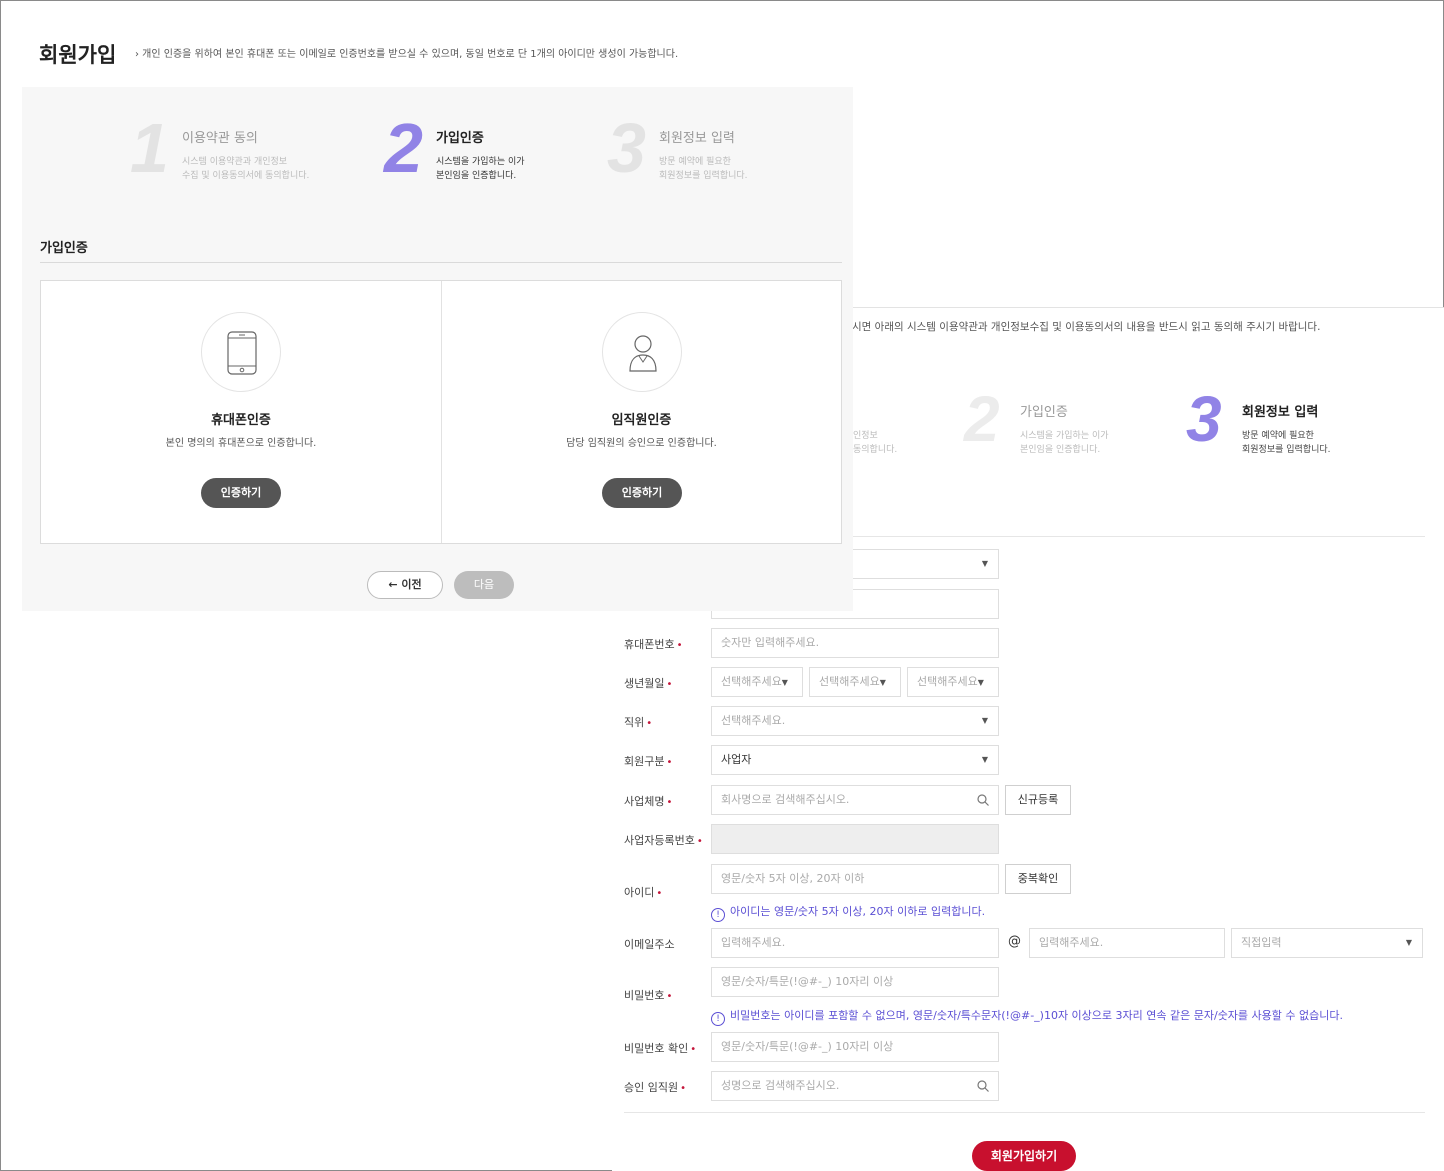 The height and width of the screenshot is (1171, 1444). What do you see at coordinates (757, 682) in the screenshot?
I see `birth-year-select: 선택해주세요▼` at bounding box center [757, 682].